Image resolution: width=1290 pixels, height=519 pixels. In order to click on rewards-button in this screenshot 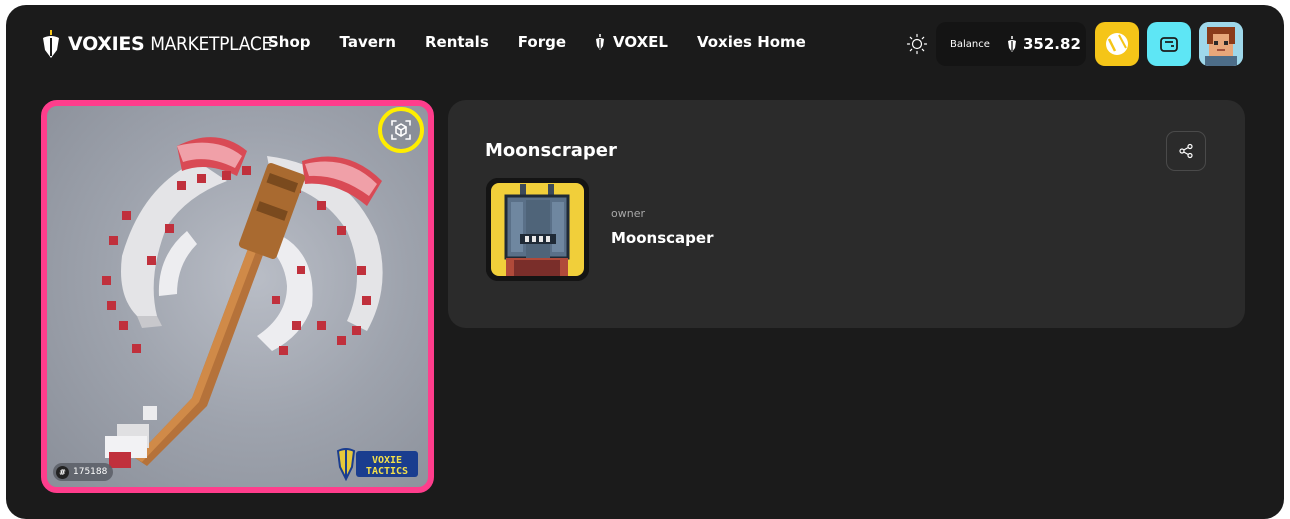, I will do `click(1117, 44)`.